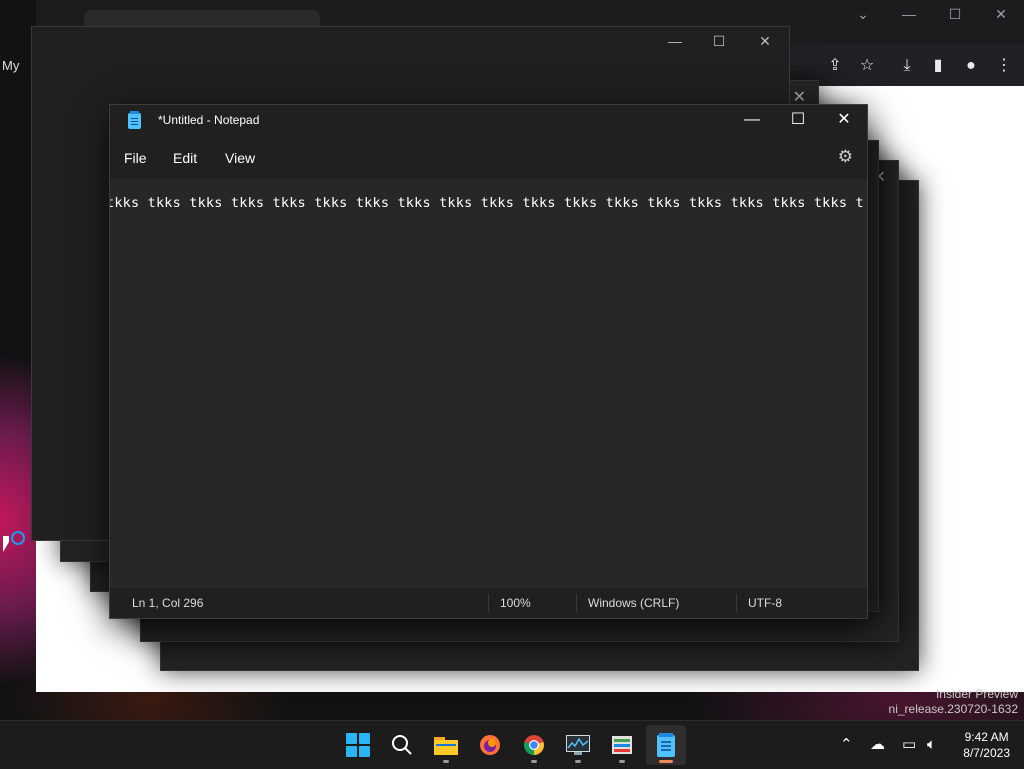 Image resolution: width=1024 pixels, height=769 pixels. Describe the element at coordinates (6, 544) in the screenshot. I see `mouse-cursor-icon` at that location.